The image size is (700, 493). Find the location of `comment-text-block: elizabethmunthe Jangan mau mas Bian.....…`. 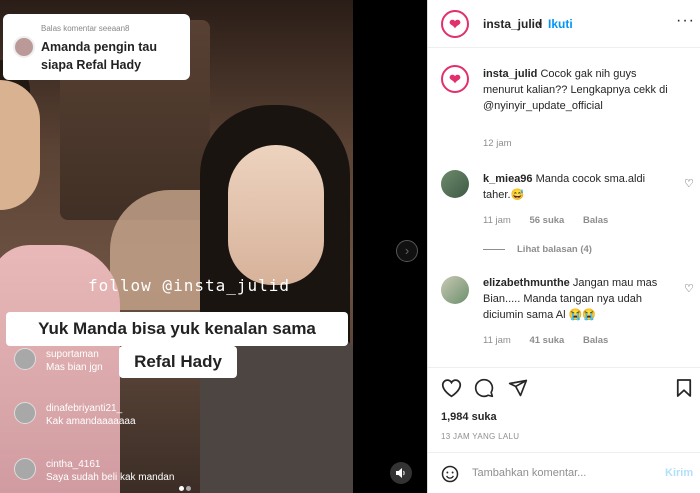

comment-text-block: elizabethmunthe Jangan mau mas Bian.....… is located at coordinates (578, 299).